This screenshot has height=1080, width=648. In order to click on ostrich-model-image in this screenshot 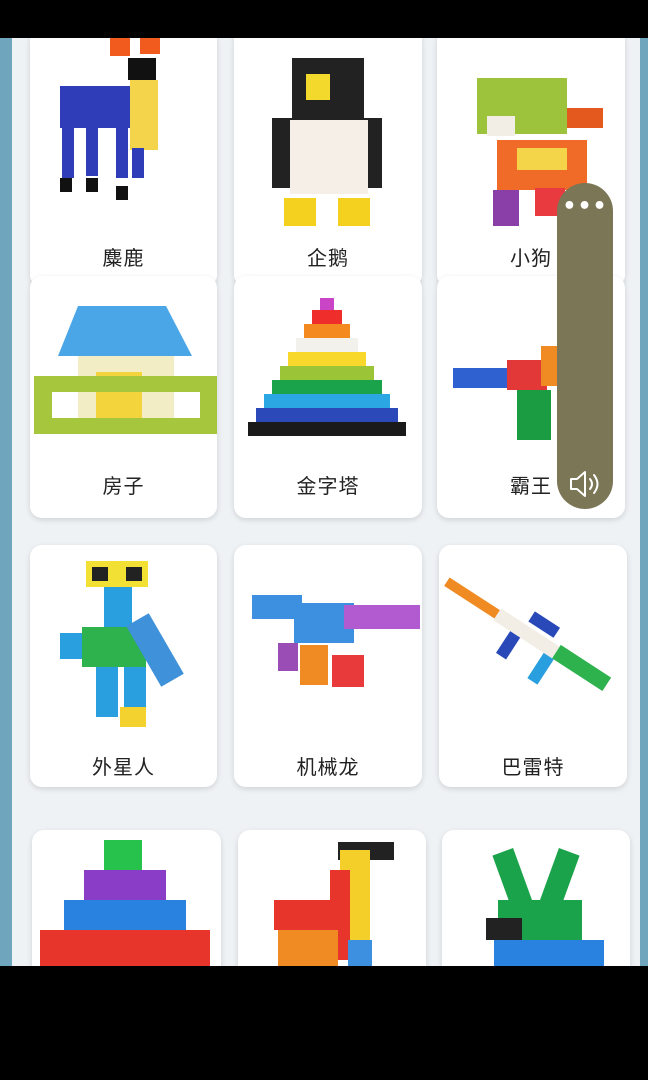, I will do `click(334, 904)`.